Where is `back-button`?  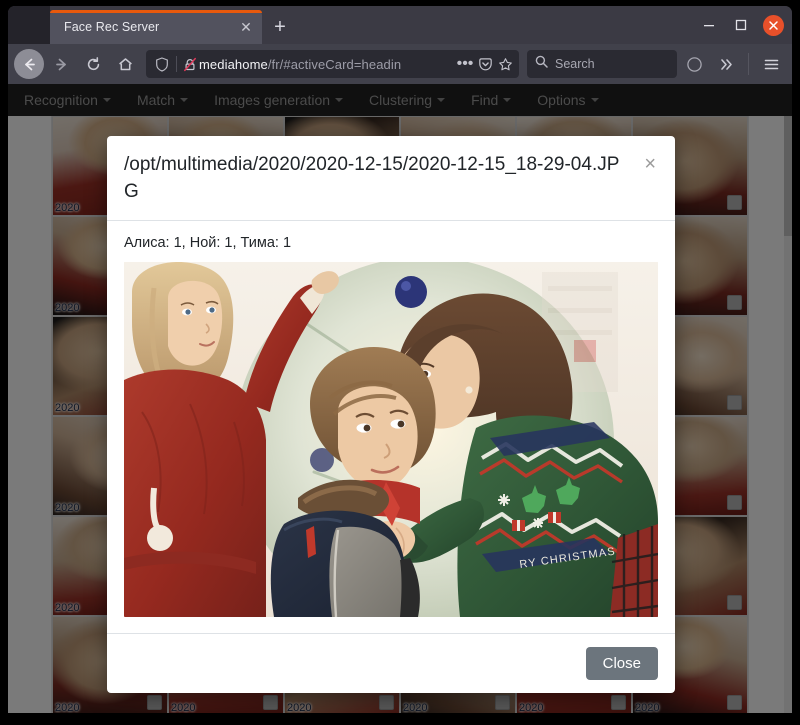 back-button is located at coordinates (29, 64).